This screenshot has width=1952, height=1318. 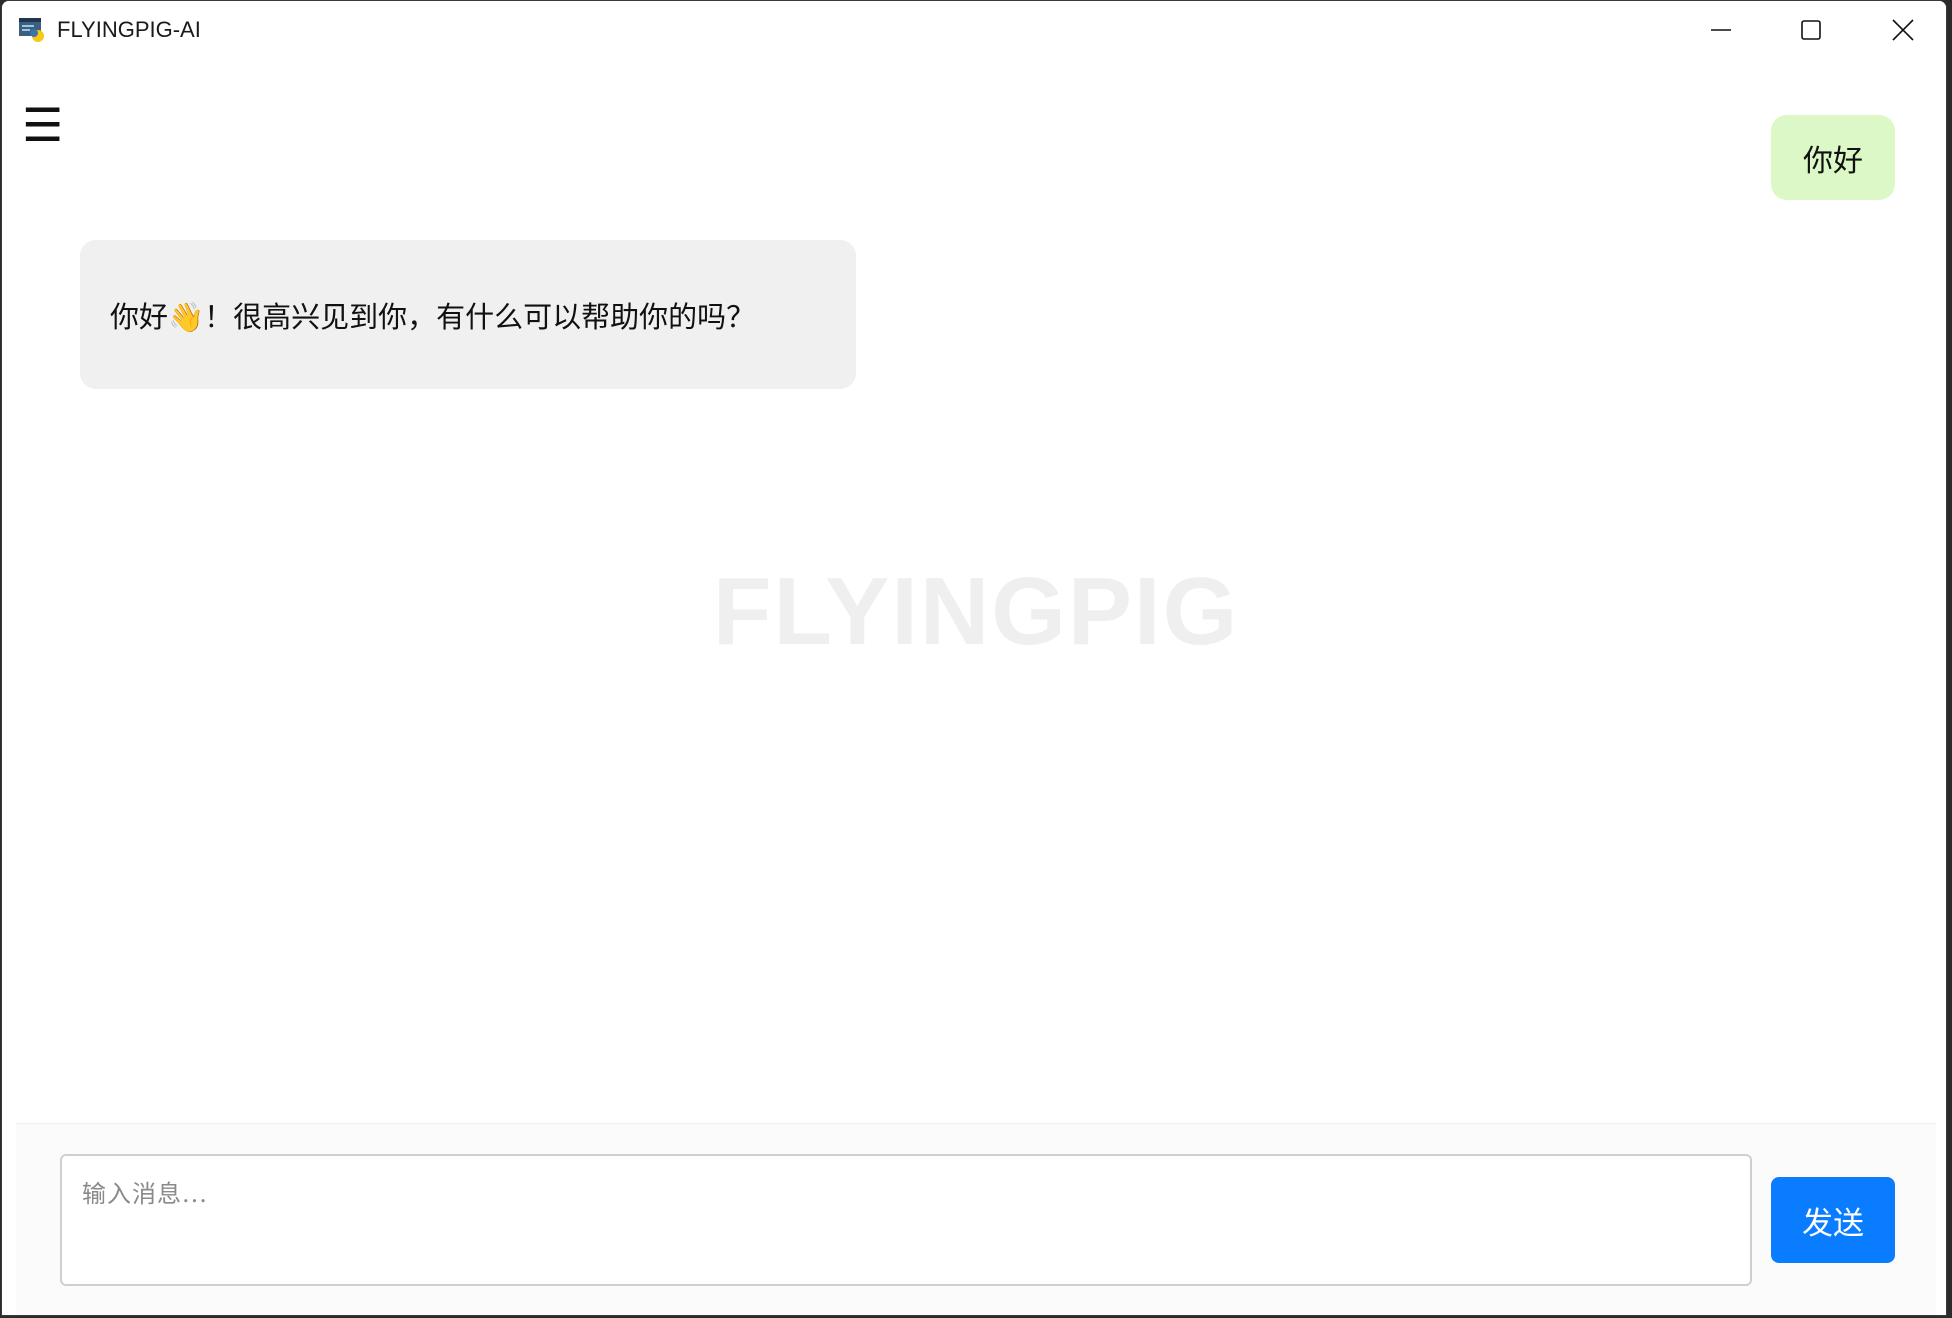 I want to click on close-icon, so click(x=1903, y=30).